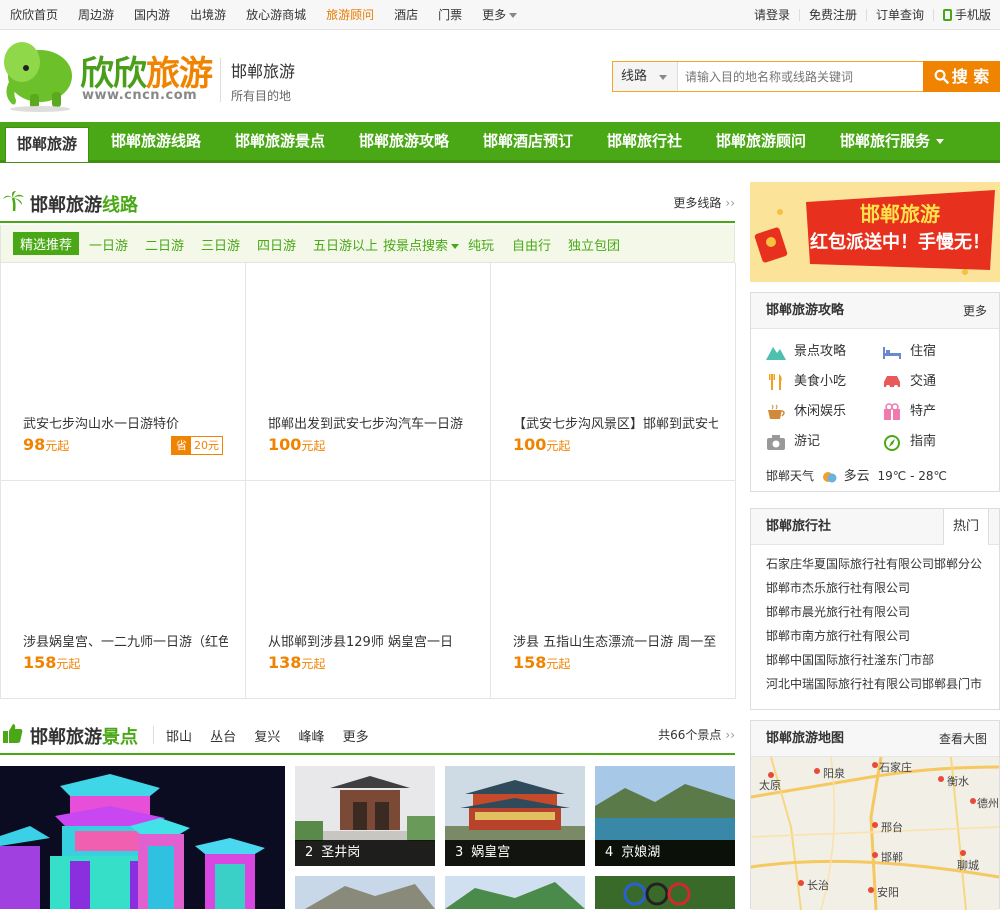 This screenshot has width=1000, height=910. What do you see at coordinates (404, 141) in the screenshot?
I see `nav-item-guide: 邯郸旅游攻略` at bounding box center [404, 141].